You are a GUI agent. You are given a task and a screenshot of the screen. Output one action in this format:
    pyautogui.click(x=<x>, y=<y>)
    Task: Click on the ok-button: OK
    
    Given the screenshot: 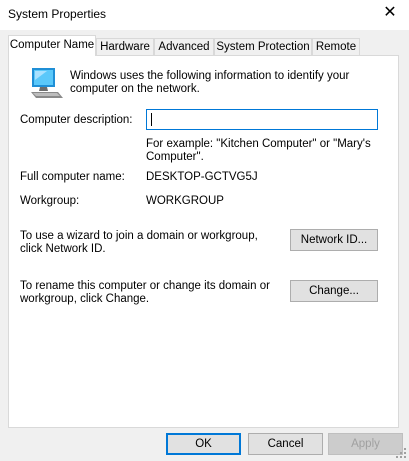 What is the action you would take?
    pyautogui.click(x=203, y=444)
    